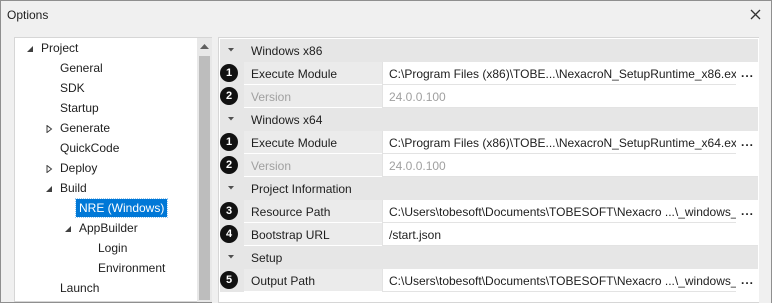 The height and width of the screenshot is (303, 772). I want to click on tree-item-label: Environment, so click(132, 268).